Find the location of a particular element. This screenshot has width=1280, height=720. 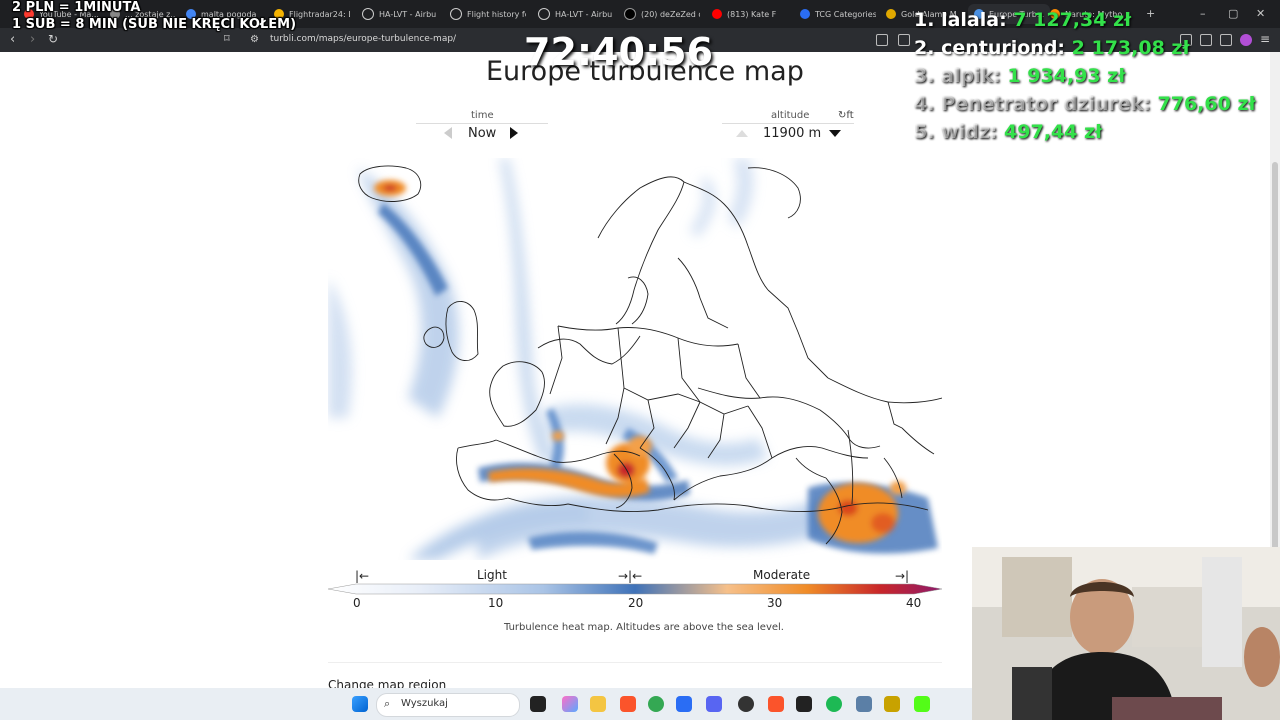

share-icon is located at coordinates (904, 40).